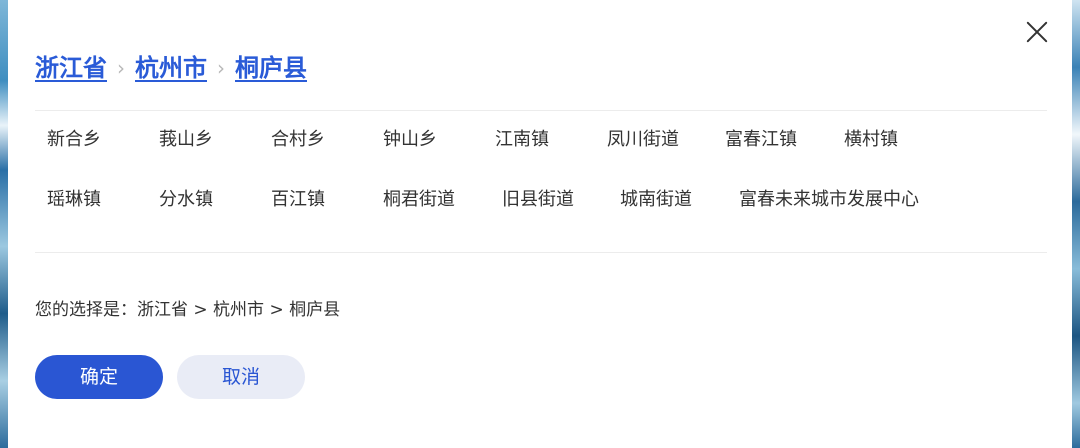 Image resolution: width=1080 pixels, height=448 pixels. What do you see at coordinates (188, 310) in the screenshot?
I see `selection-summary: 您的选择是：浙江省 > 杭州市 > 桐庐县` at bounding box center [188, 310].